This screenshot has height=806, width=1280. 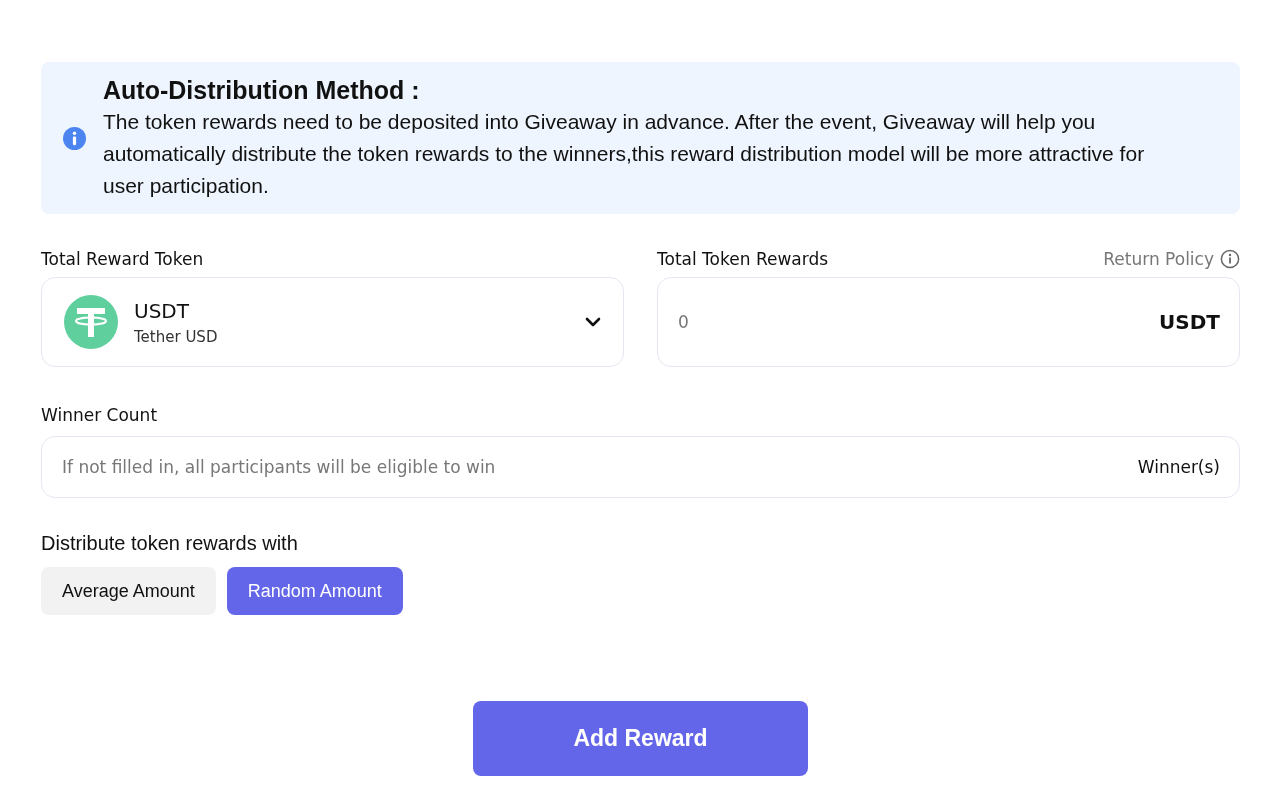 I want to click on token-symbol: USDT, so click(x=162, y=310).